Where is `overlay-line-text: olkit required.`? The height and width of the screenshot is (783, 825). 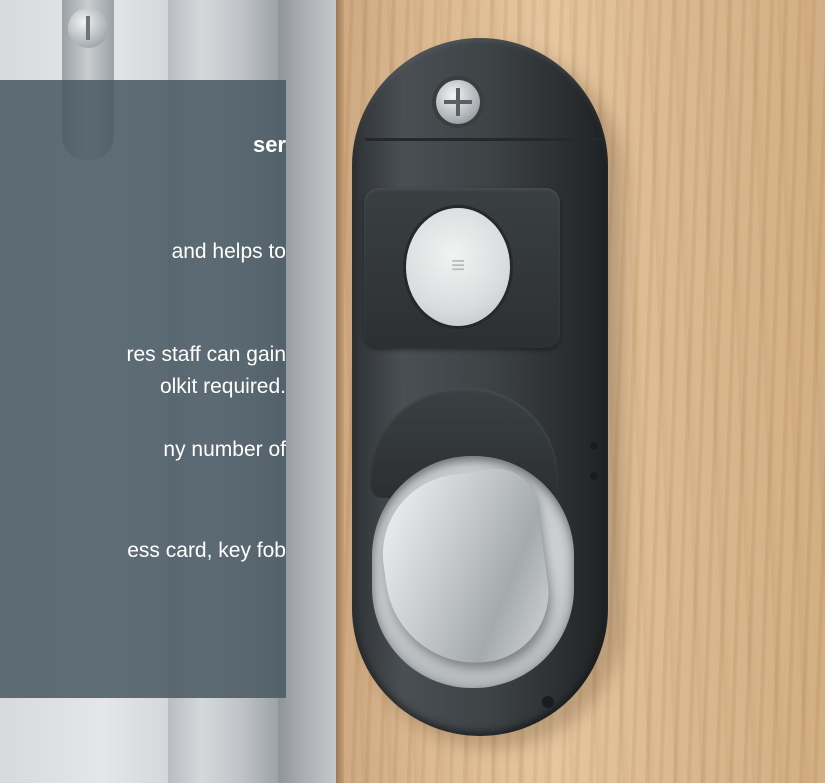 overlay-line-text: olkit required. is located at coordinates (222, 386).